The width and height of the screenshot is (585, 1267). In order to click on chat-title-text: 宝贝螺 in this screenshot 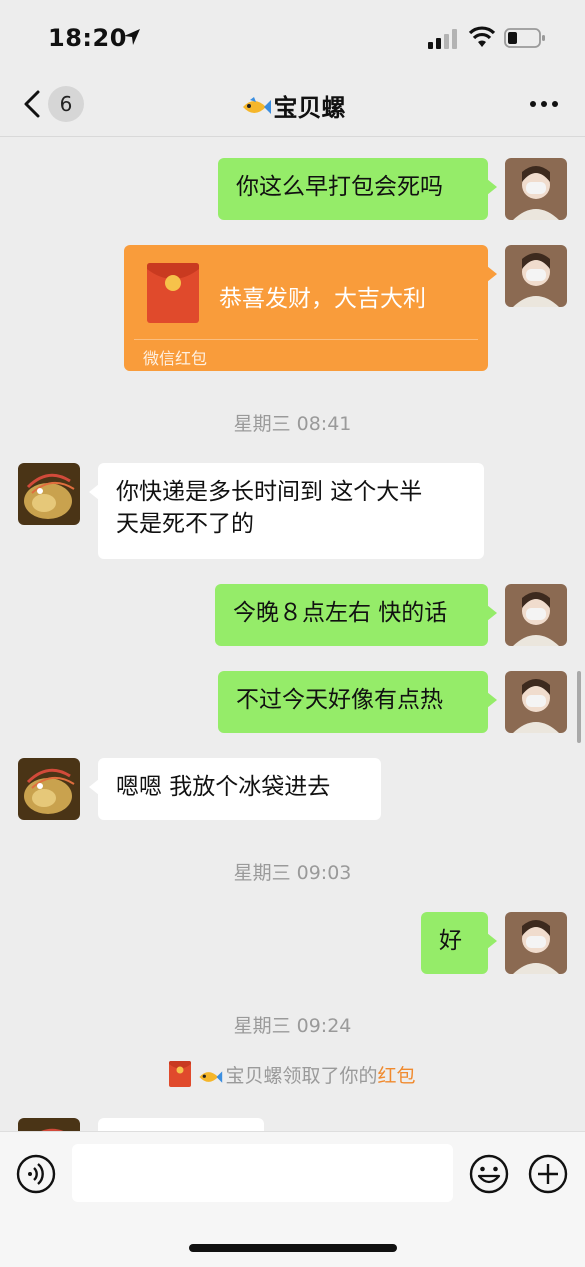, I will do `click(309, 108)`.